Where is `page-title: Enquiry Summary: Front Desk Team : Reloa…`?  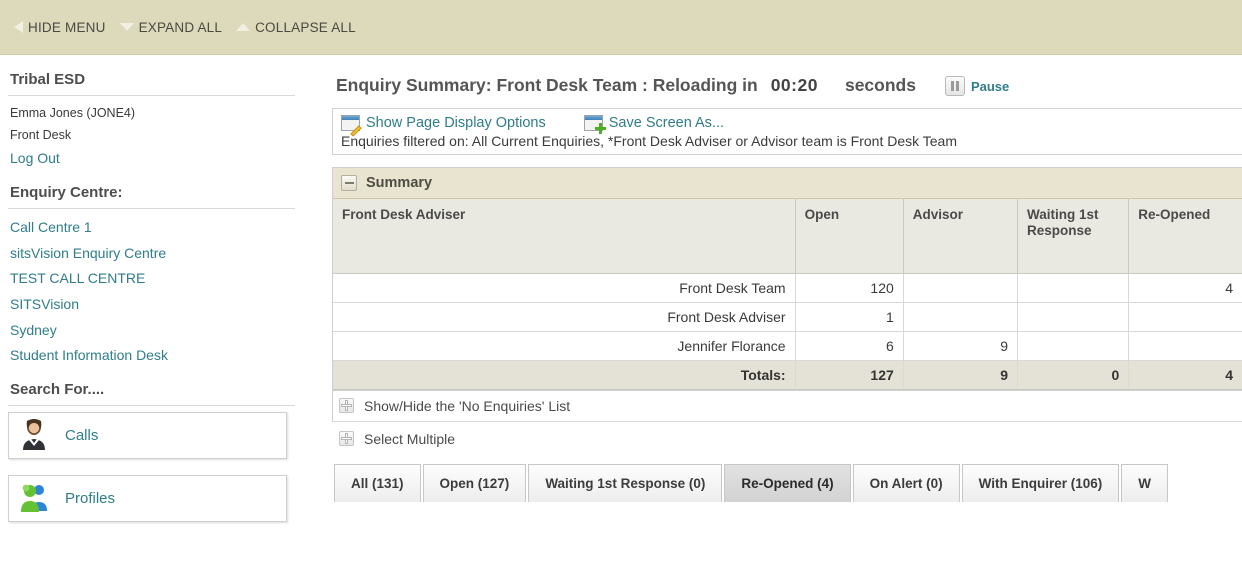
page-title: Enquiry Summary: Front Desk Team : Reloa… is located at coordinates (787, 85).